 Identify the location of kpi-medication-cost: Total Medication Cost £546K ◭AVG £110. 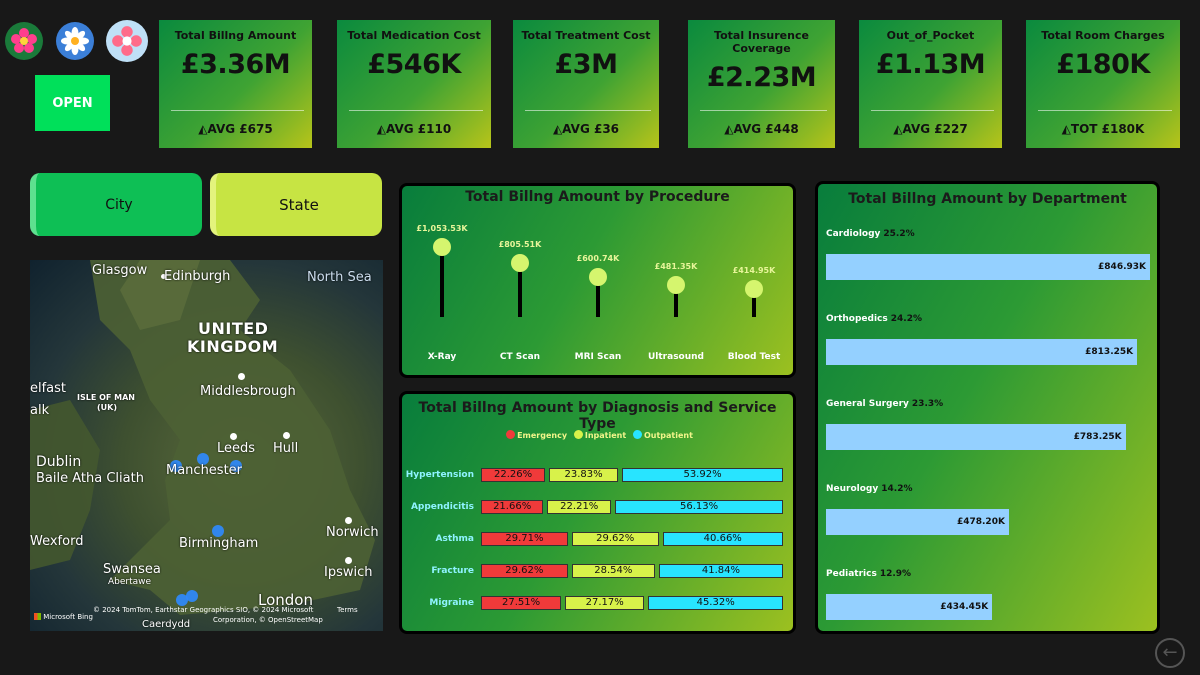
(414, 84).